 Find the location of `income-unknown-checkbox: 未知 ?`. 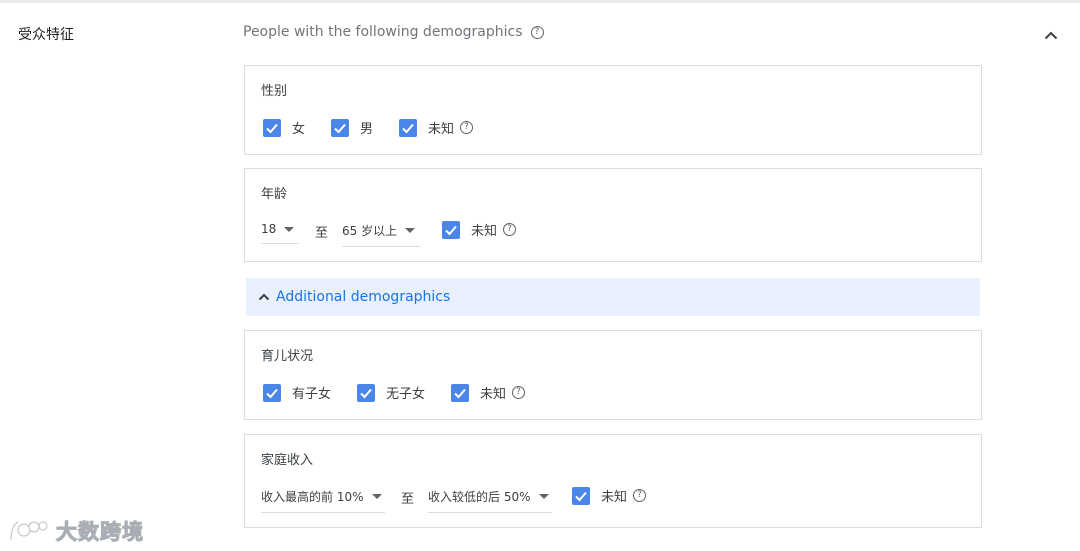

income-unknown-checkbox: 未知 ? is located at coordinates (609, 495).